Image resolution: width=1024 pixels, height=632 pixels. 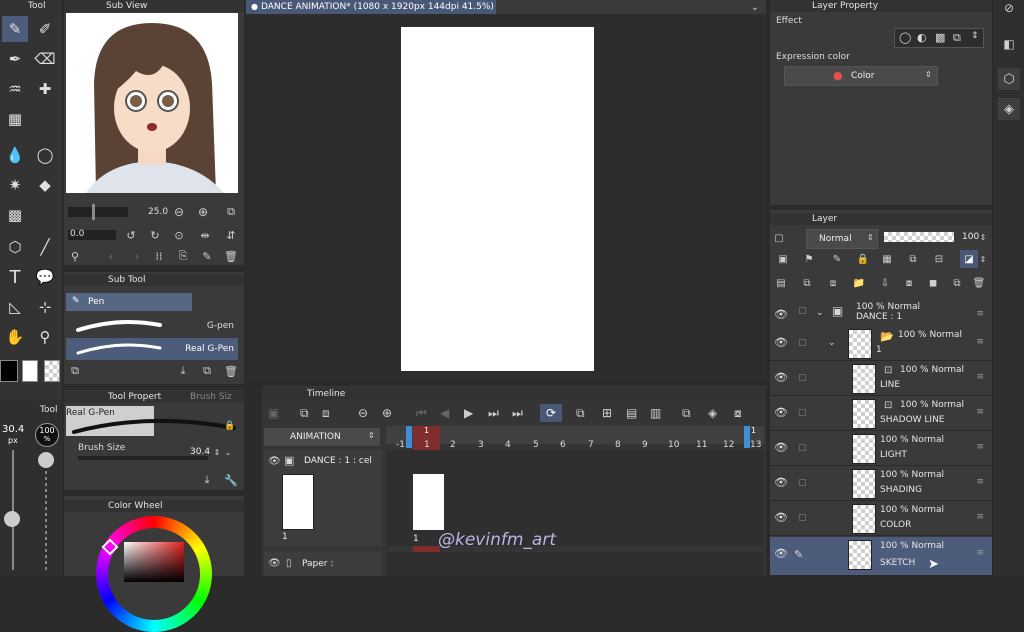 What do you see at coordinates (837, 259) in the screenshot?
I see `draft-layer-icon: ✎` at bounding box center [837, 259].